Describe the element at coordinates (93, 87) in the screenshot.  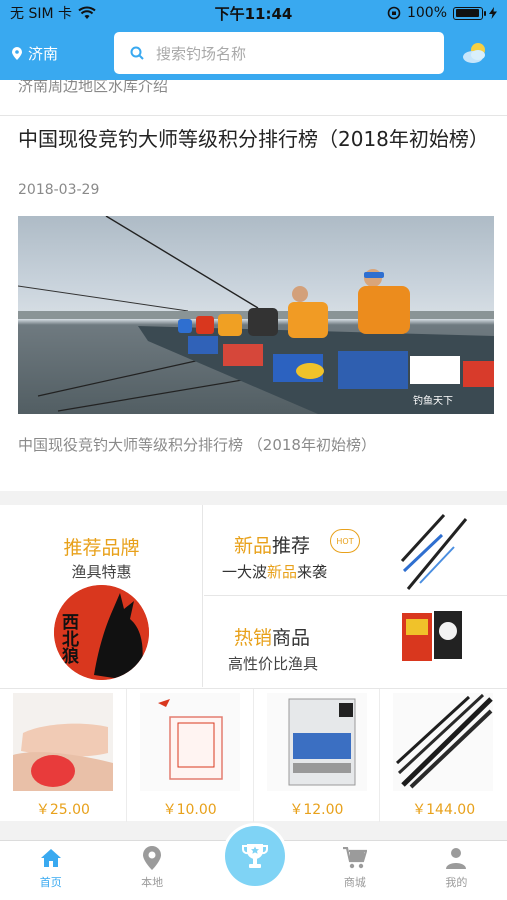
I see `previous-article-title: 济南周边地区水库介绍` at that location.